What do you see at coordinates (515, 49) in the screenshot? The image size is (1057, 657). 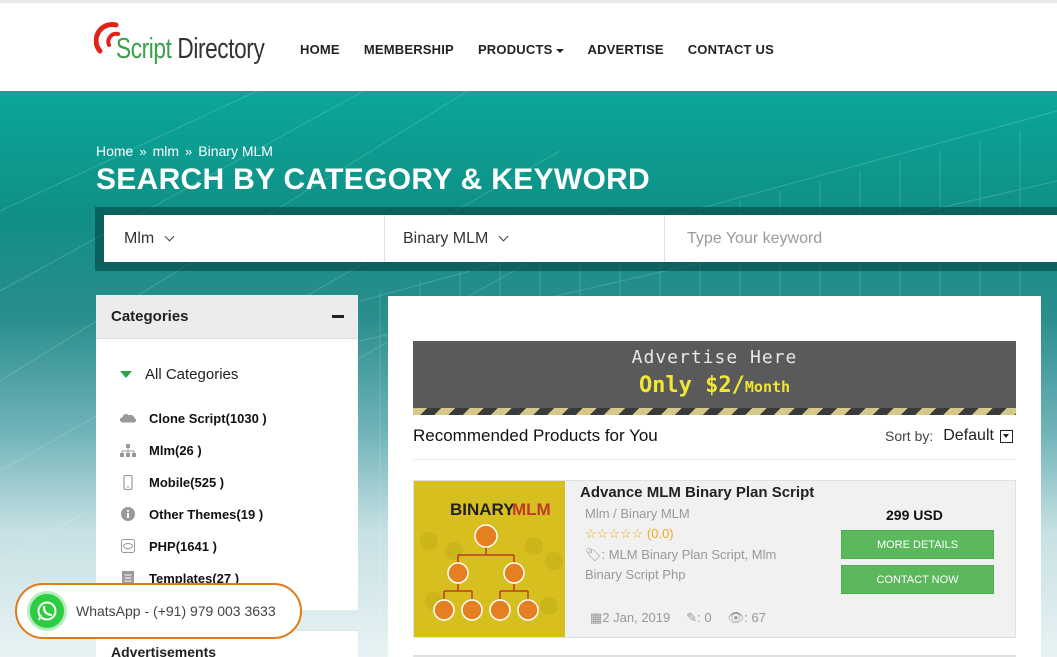 I see `nav-products-label: PRODUCTS` at bounding box center [515, 49].